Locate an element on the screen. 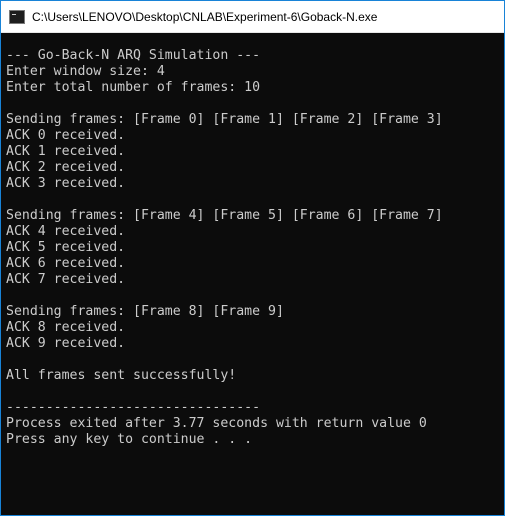 The image size is (505, 517). console-line: ACK 8 received. is located at coordinates (66, 327).